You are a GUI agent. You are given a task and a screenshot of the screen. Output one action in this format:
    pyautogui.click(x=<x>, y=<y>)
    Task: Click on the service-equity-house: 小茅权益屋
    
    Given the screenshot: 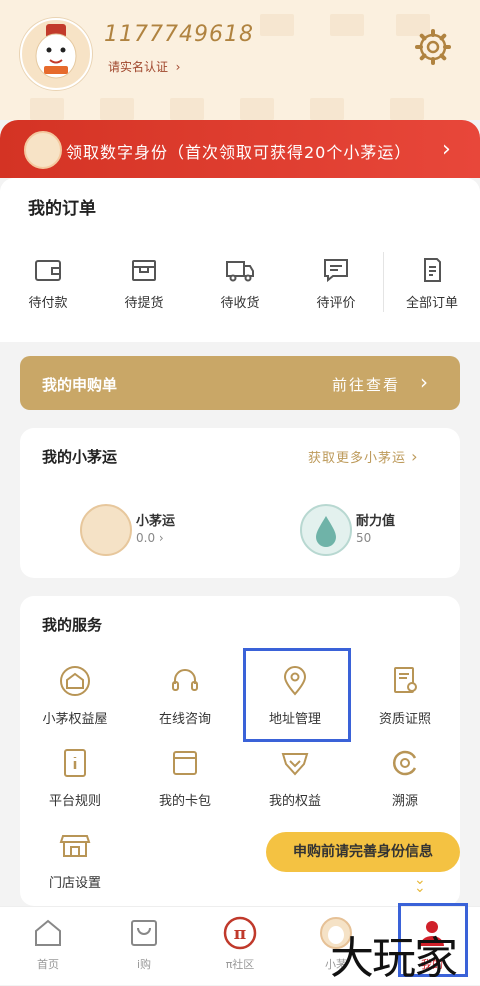 What is the action you would take?
    pyautogui.click(x=75, y=695)
    